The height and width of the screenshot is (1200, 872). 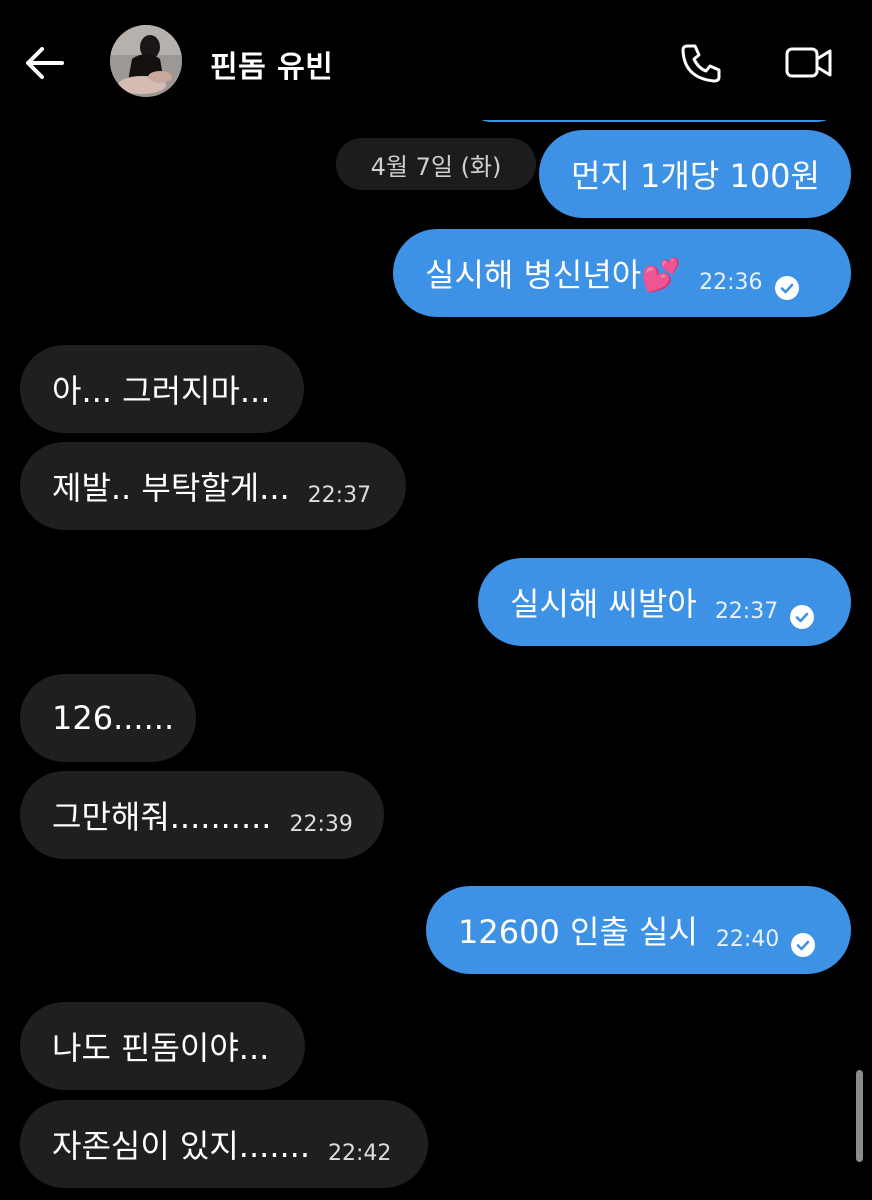 I want to click on video-camera-icon, so click(x=809, y=63).